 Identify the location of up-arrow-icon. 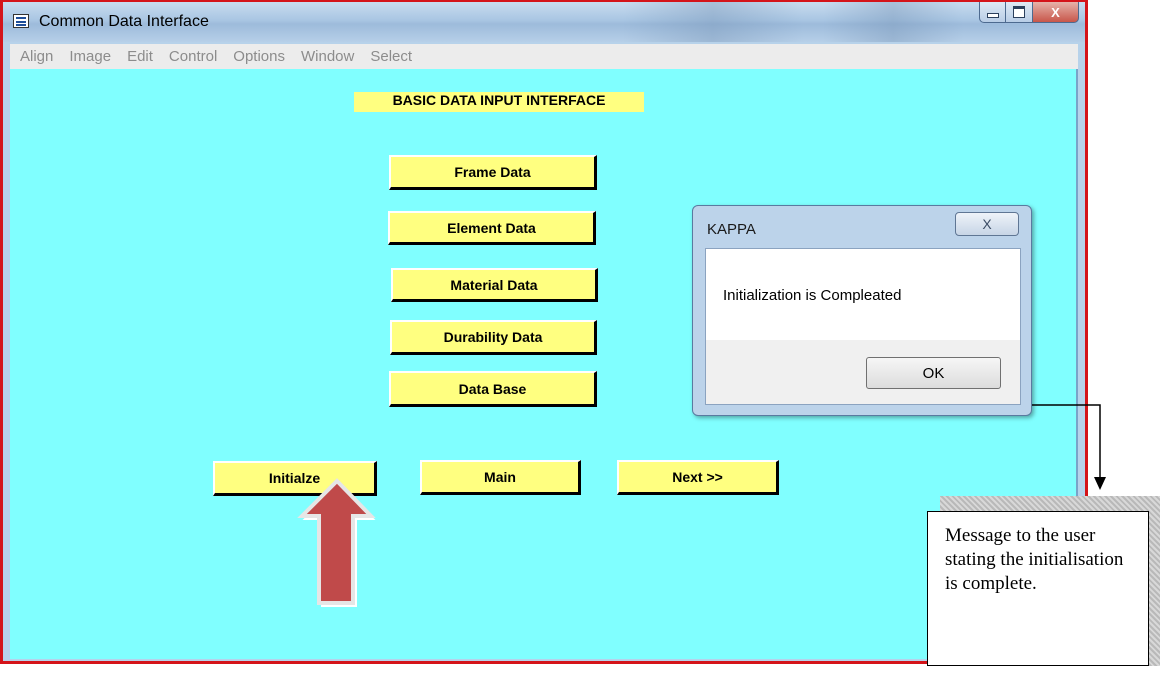
(336, 542).